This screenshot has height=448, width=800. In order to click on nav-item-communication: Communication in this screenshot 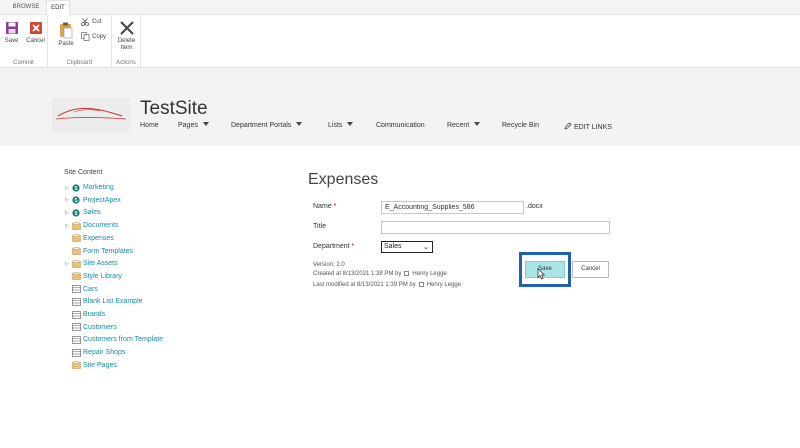, I will do `click(400, 125)`.